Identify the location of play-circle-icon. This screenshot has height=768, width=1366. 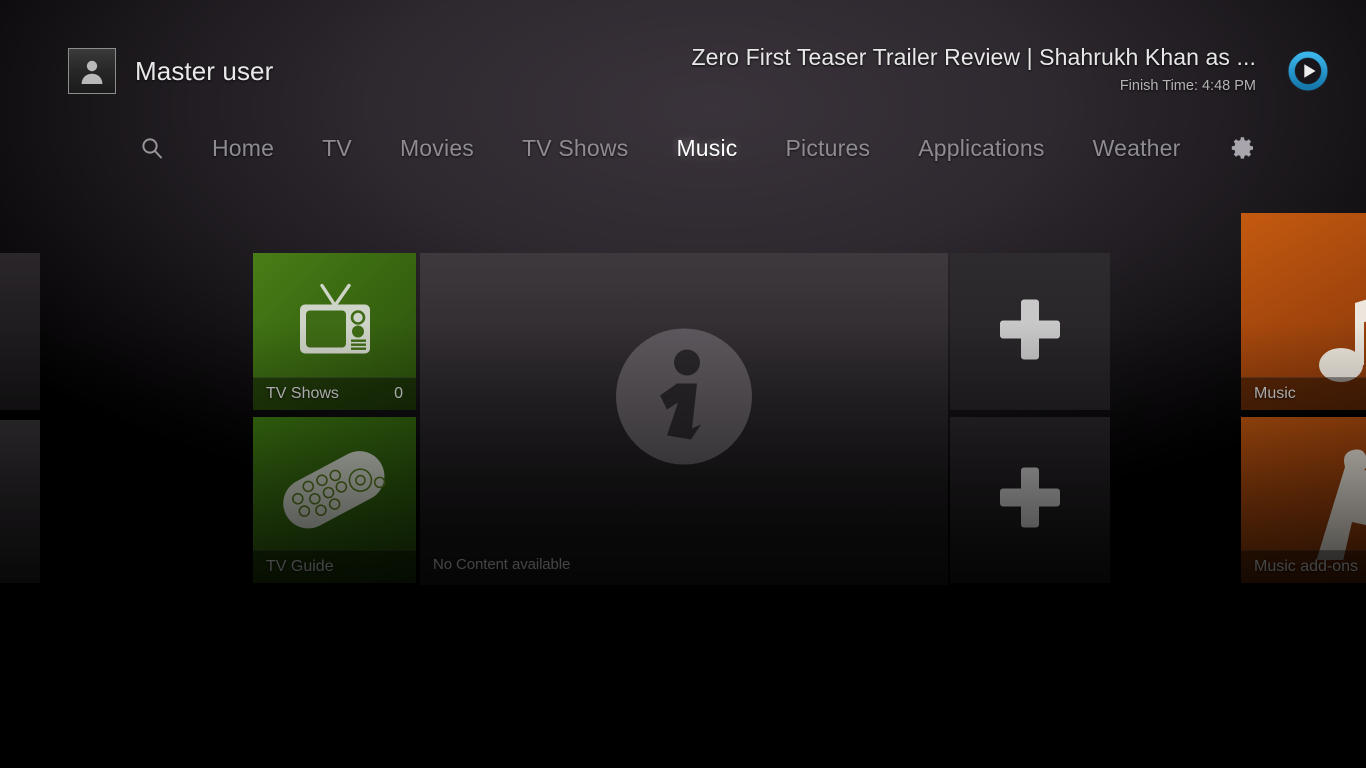
(1308, 71).